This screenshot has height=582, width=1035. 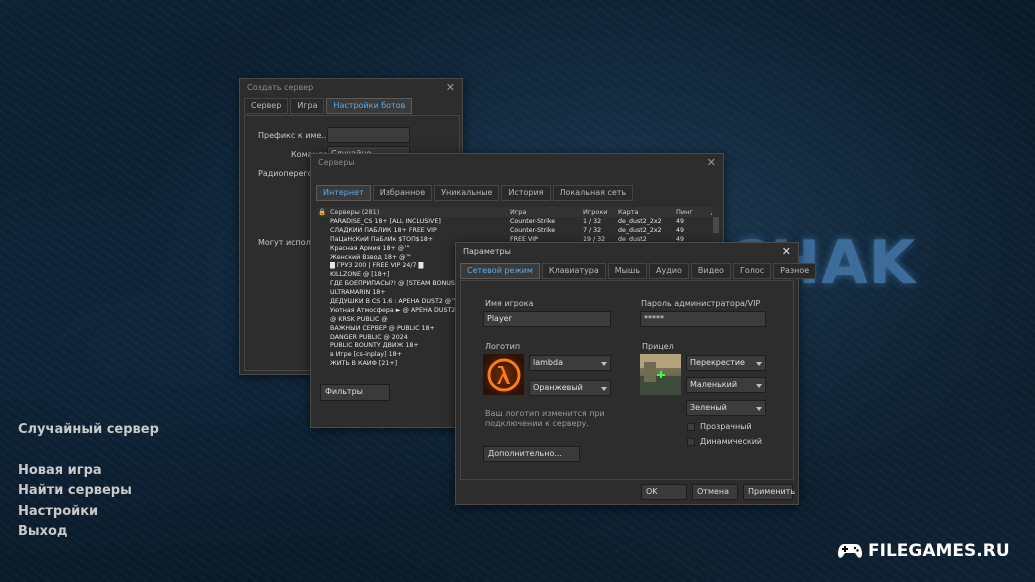 I want to click on server-name-cell: СЛАДКИЙ ПАБЛИК 18+ FREE VIP, so click(x=383, y=230).